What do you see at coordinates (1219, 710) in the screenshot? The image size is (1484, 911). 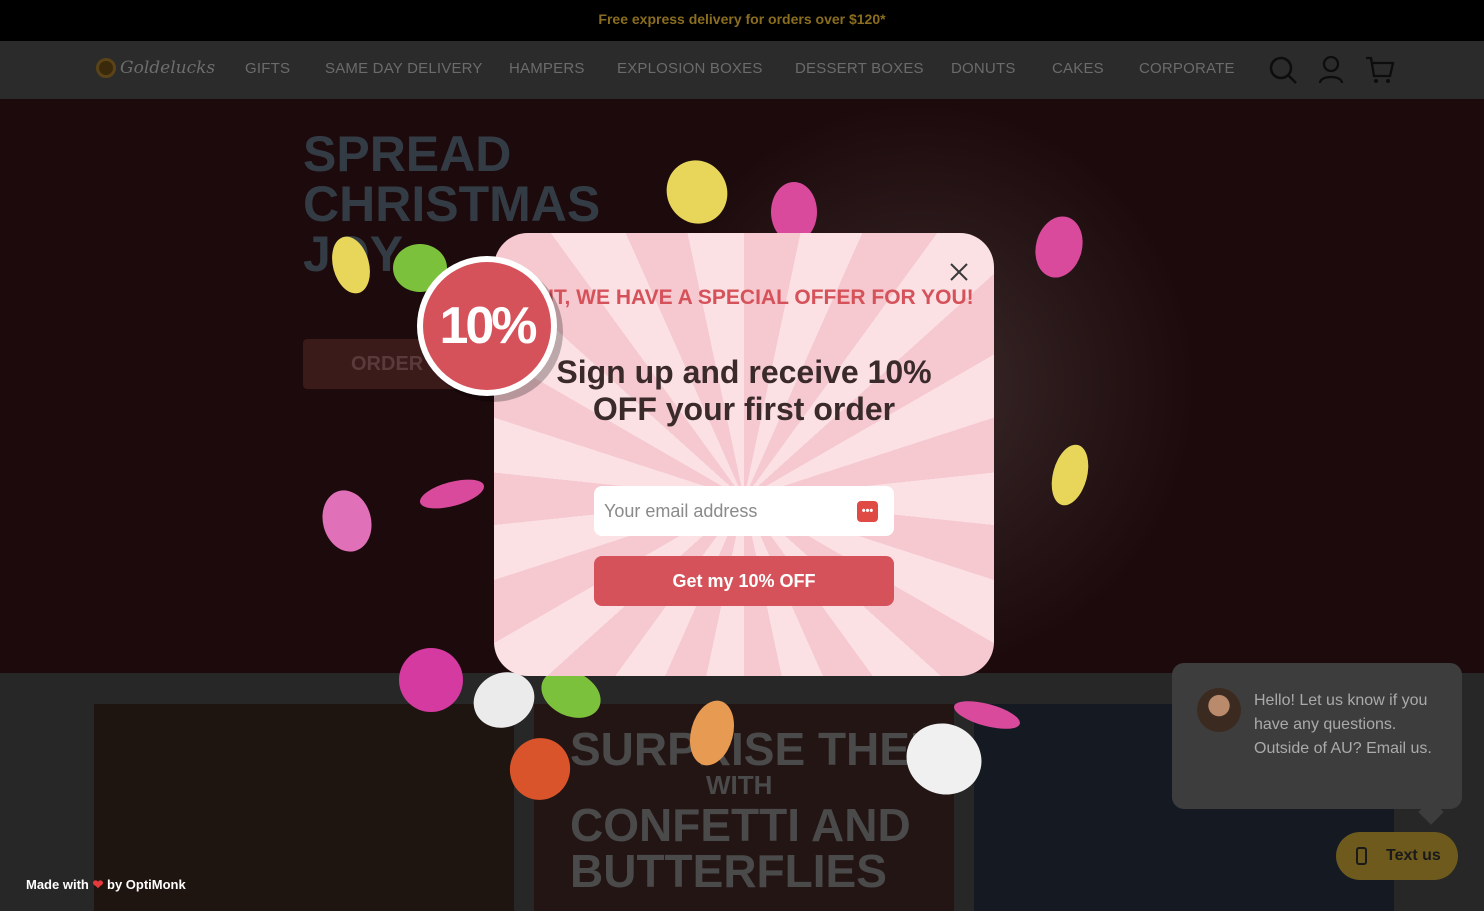 I see `avatar` at bounding box center [1219, 710].